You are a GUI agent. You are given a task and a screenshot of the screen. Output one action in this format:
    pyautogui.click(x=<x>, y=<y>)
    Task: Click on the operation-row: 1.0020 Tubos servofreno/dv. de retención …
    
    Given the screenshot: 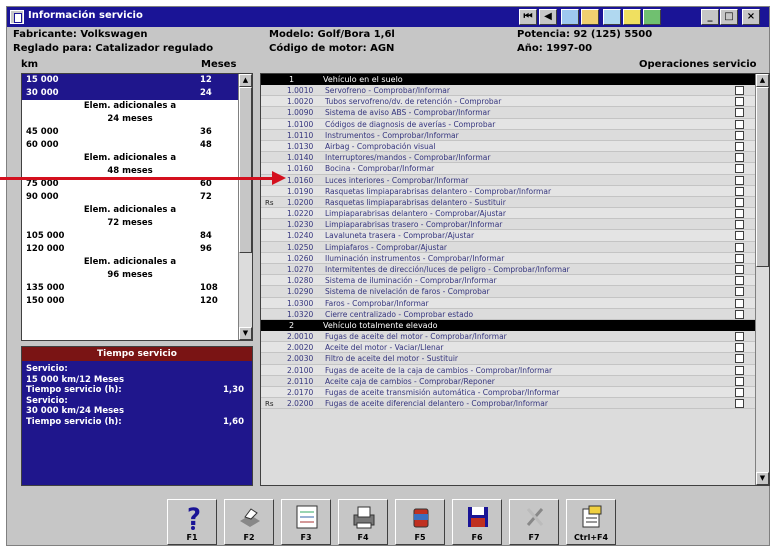 What is the action you would take?
    pyautogui.click(x=509, y=102)
    